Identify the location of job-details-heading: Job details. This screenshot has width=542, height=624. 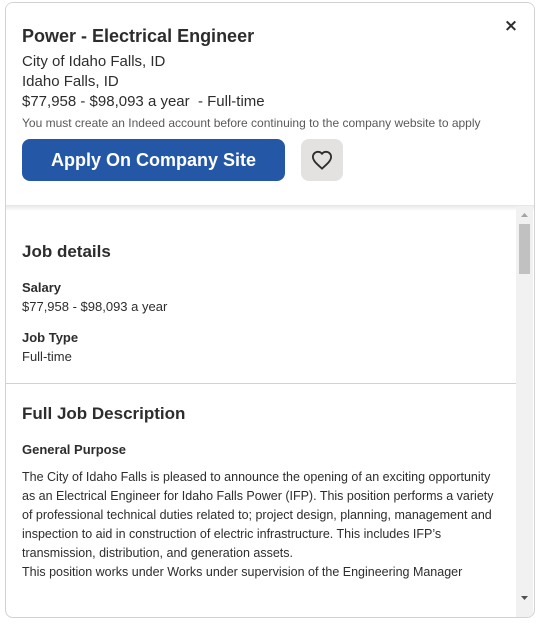
(66, 251).